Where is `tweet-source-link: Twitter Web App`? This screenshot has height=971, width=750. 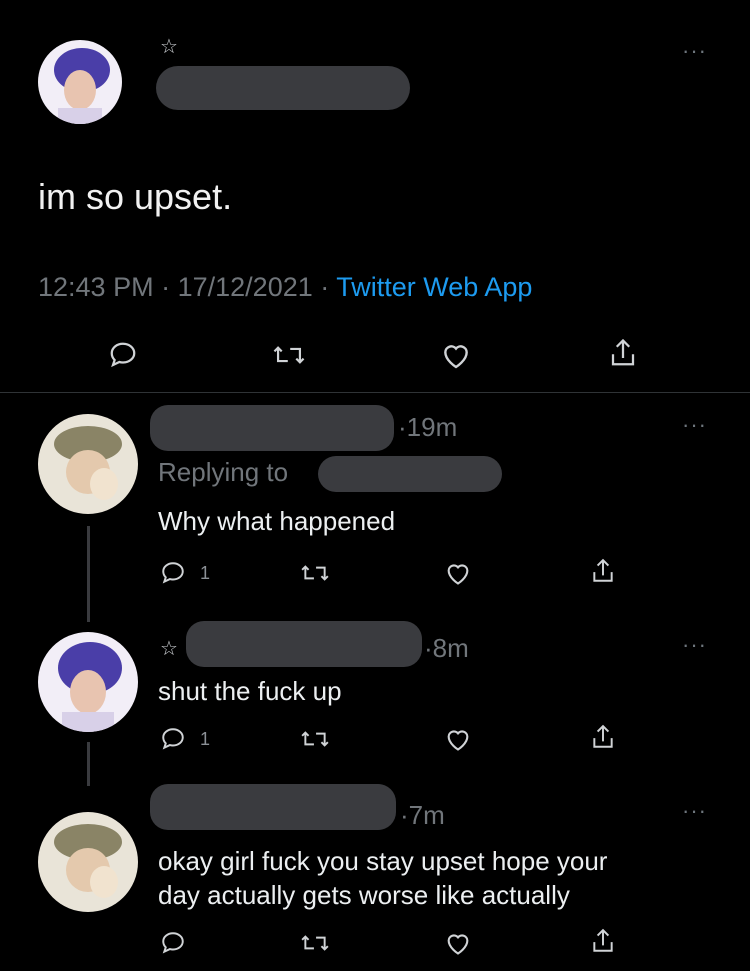
tweet-source-link: Twitter Web App is located at coordinates (434, 287).